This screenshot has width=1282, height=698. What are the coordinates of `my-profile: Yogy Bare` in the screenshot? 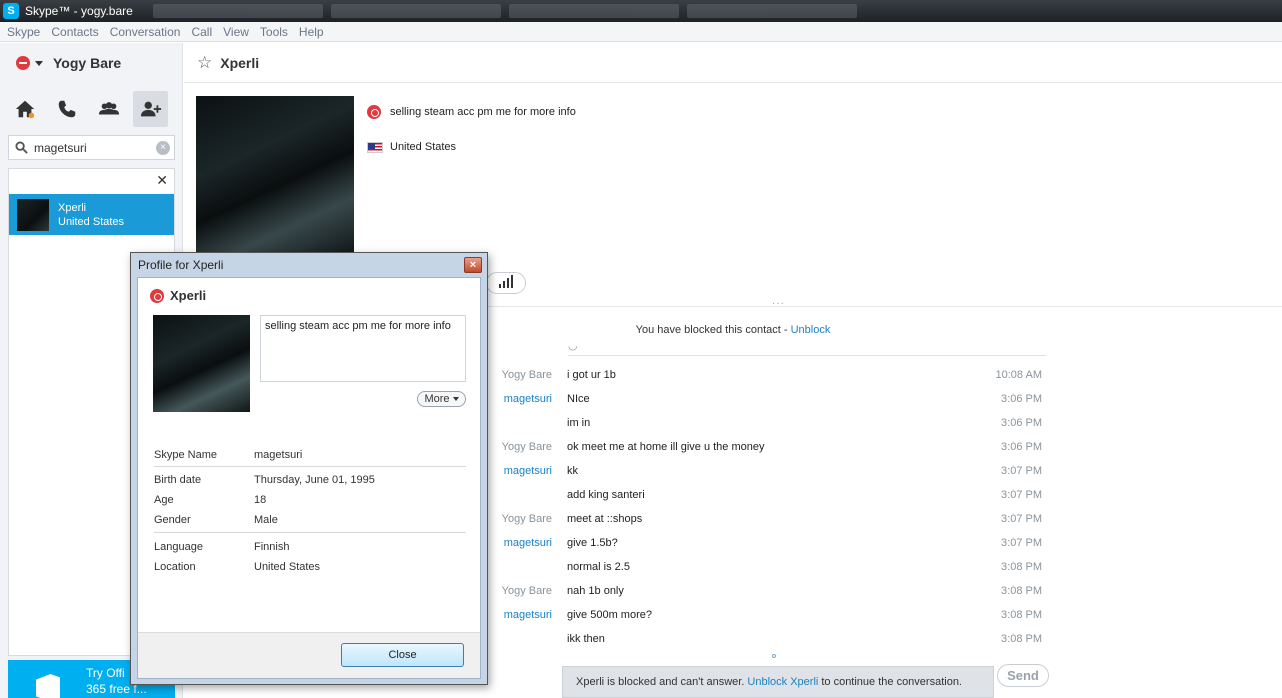 It's located at (91, 63).